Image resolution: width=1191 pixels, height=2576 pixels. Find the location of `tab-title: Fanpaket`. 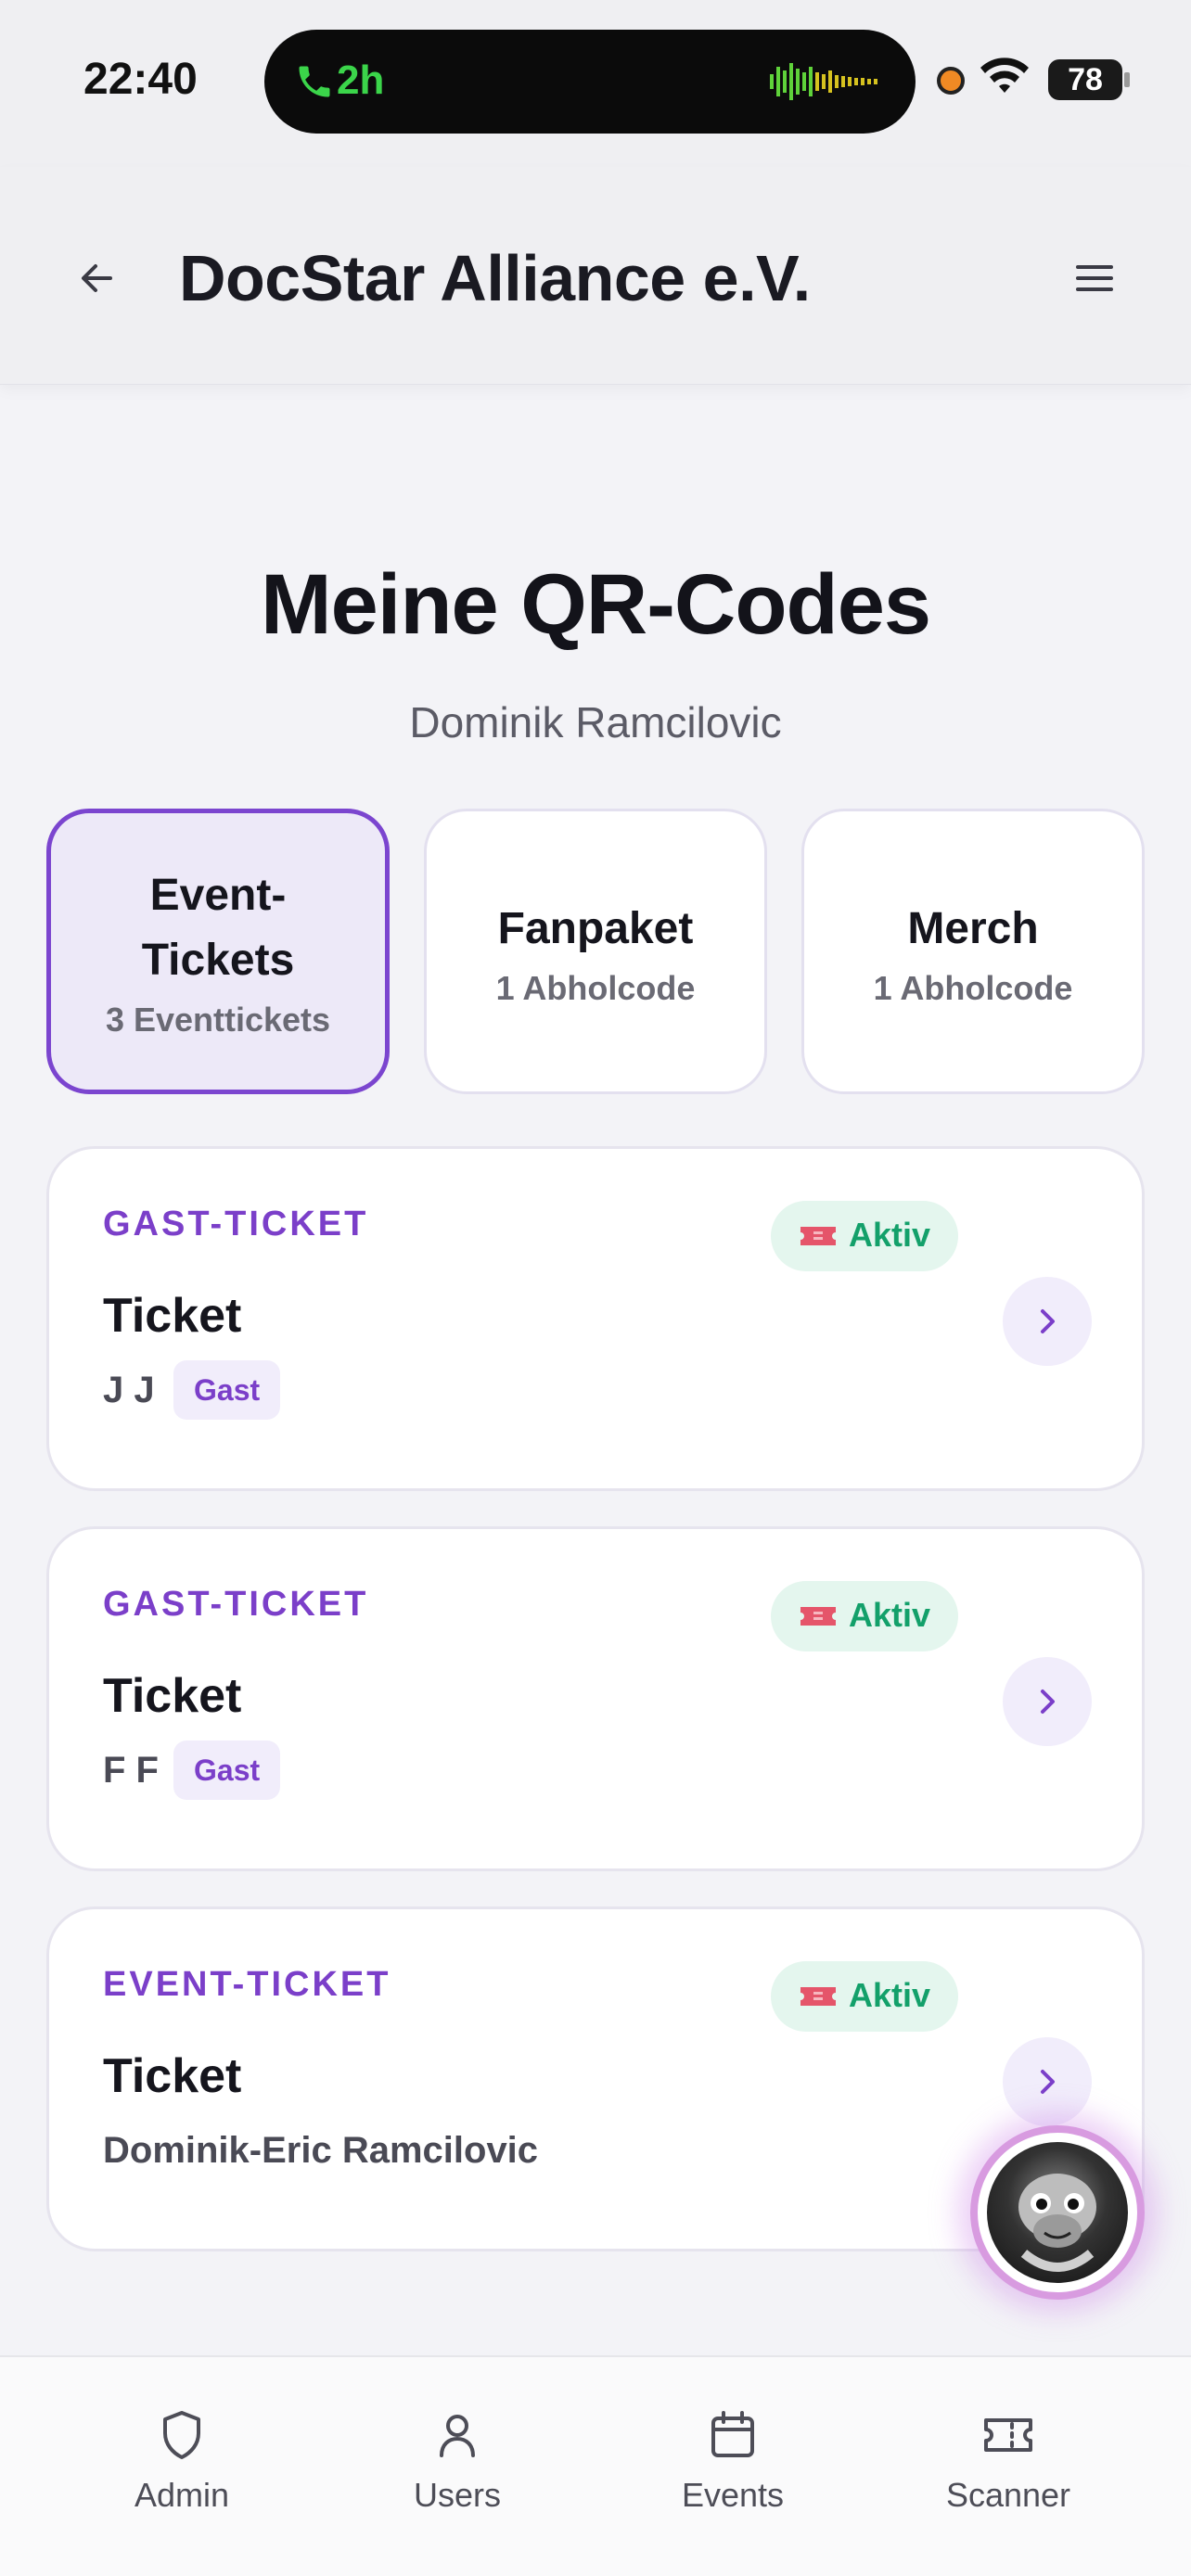

tab-title: Fanpaket is located at coordinates (595, 928).